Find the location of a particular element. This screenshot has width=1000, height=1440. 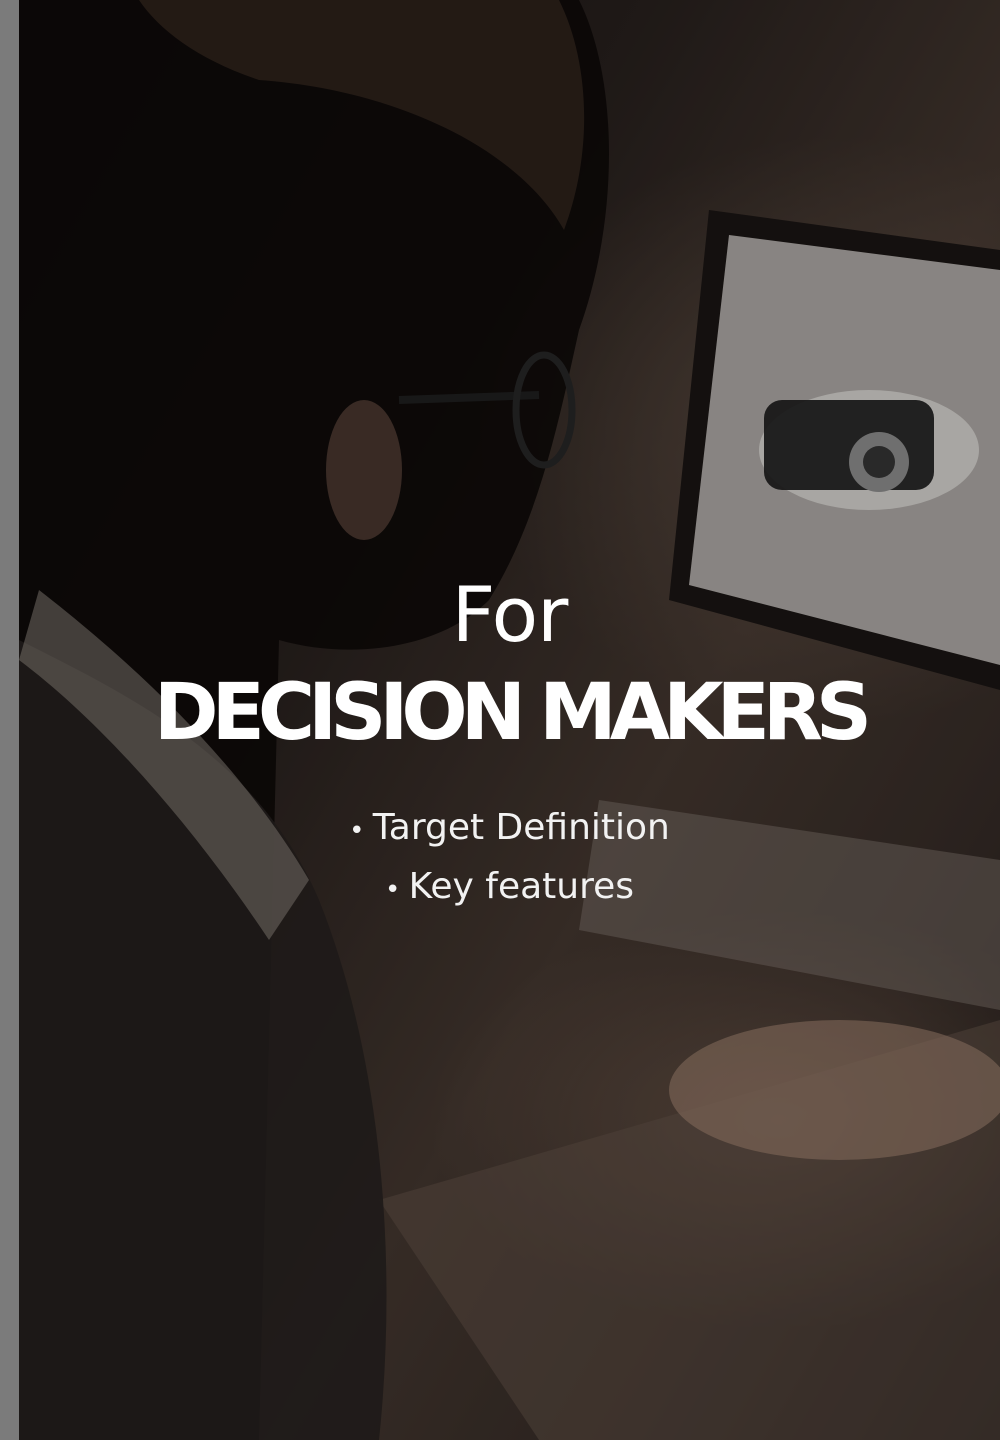

list-item: Key features is located at coordinates (509, 888).